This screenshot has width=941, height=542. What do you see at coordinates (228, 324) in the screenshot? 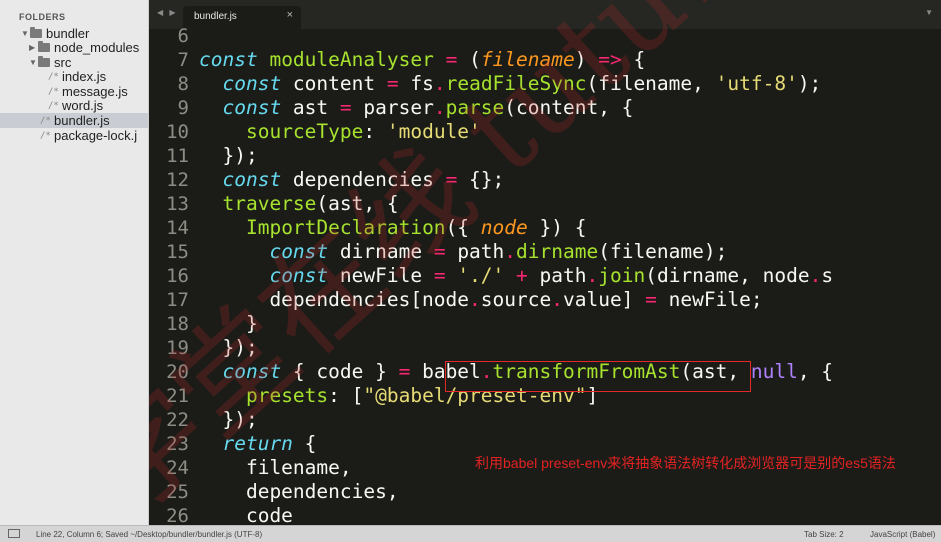
I see `code-line: }` at bounding box center [228, 324].